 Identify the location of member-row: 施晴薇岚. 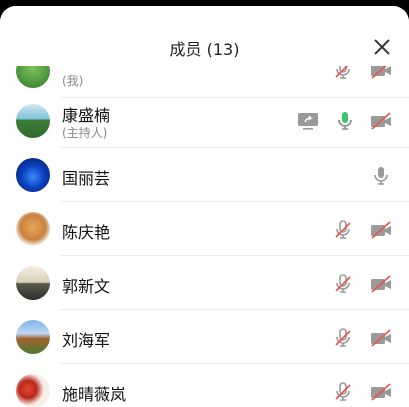
(204, 385).